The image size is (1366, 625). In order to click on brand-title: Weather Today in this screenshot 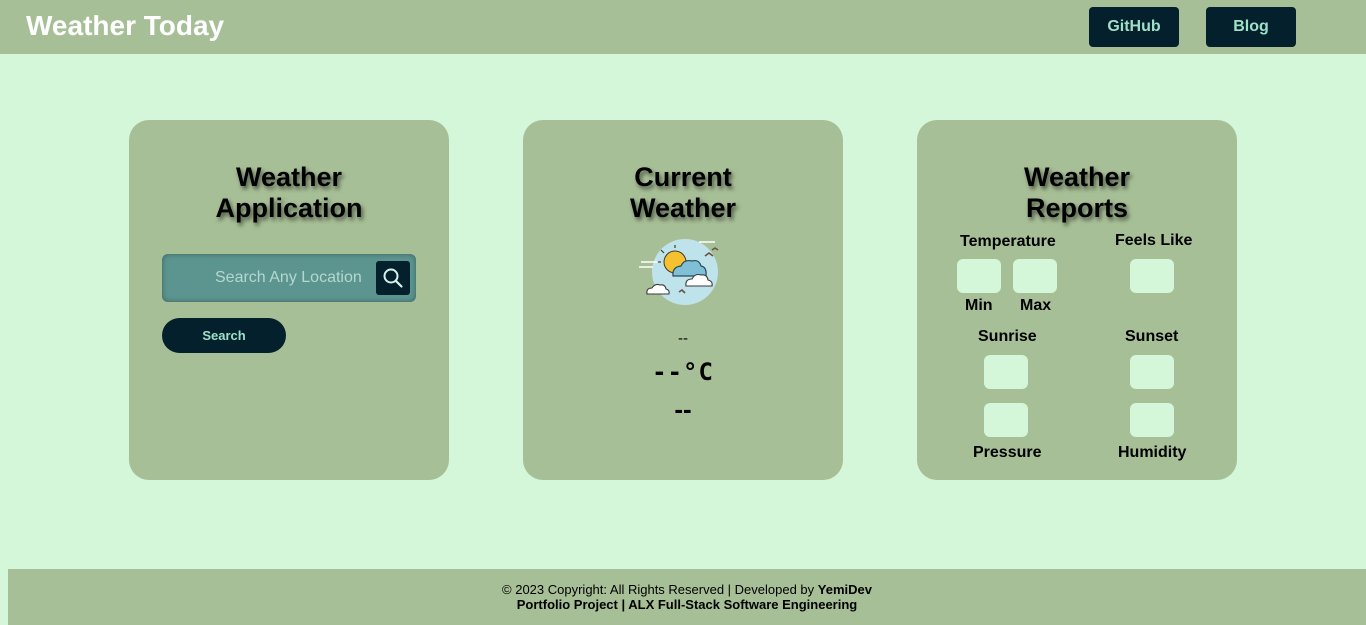, I will do `click(125, 25)`.